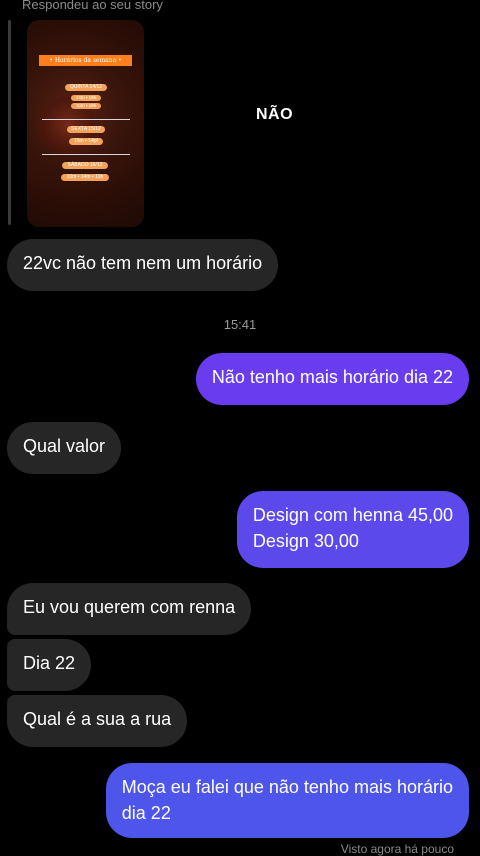 This screenshot has height=856, width=480. I want to click on message-incoming: Qual é a sua a rua, so click(97, 721).